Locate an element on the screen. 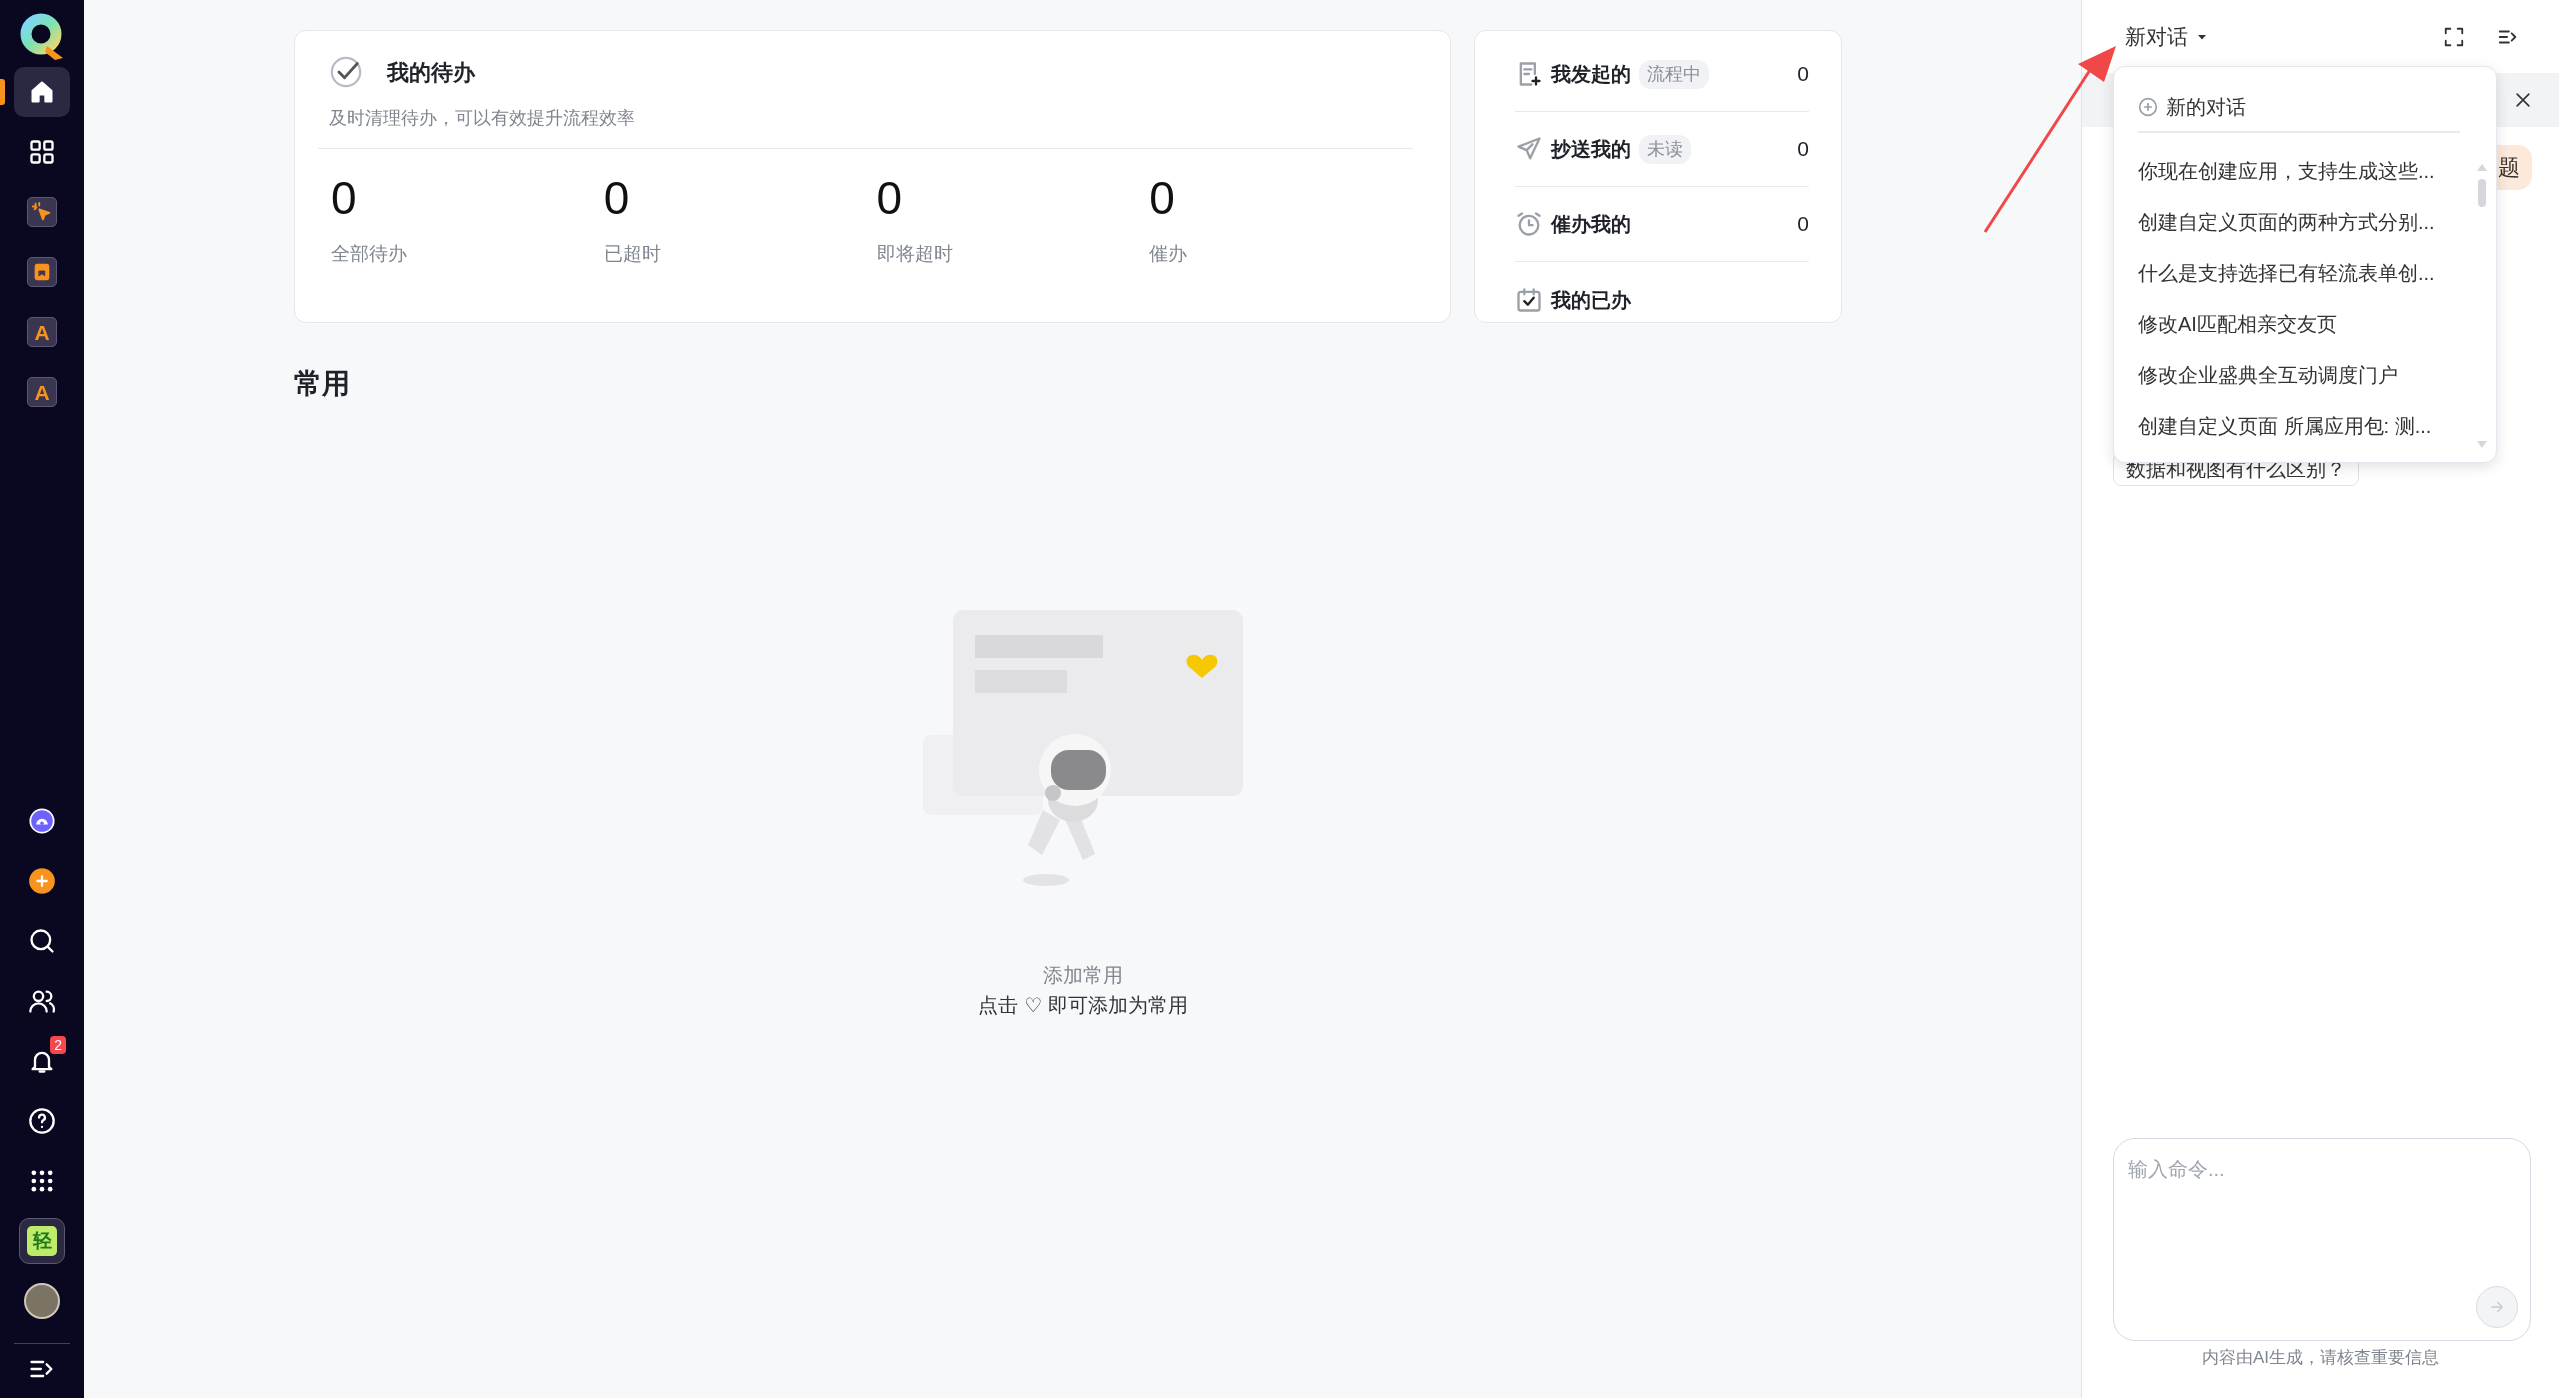  stat-label: 已超时 is located at coordinates (632, 253).